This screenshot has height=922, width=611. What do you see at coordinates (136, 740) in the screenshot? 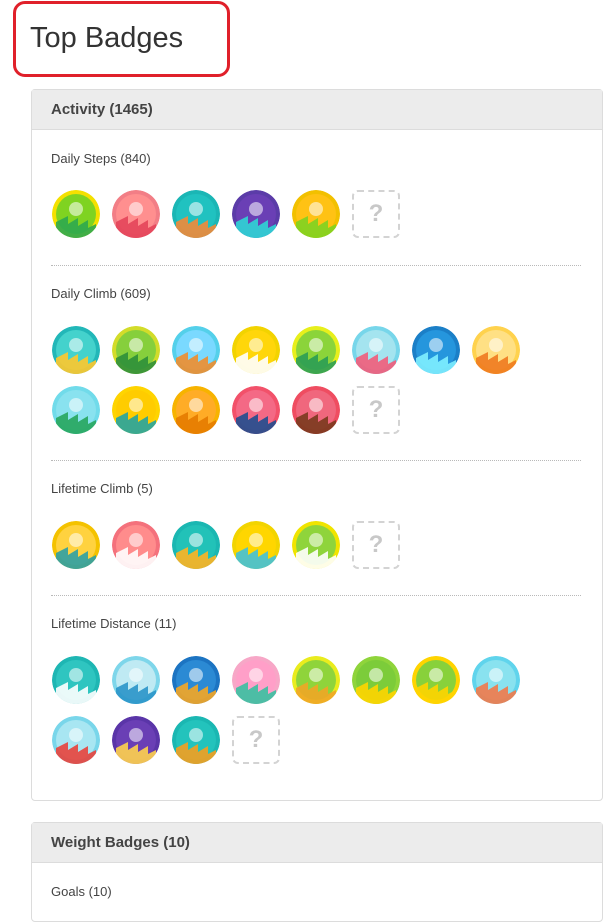
I see `lifetime-distance-taj-mahal-icon` at bounding box center [136, 740].